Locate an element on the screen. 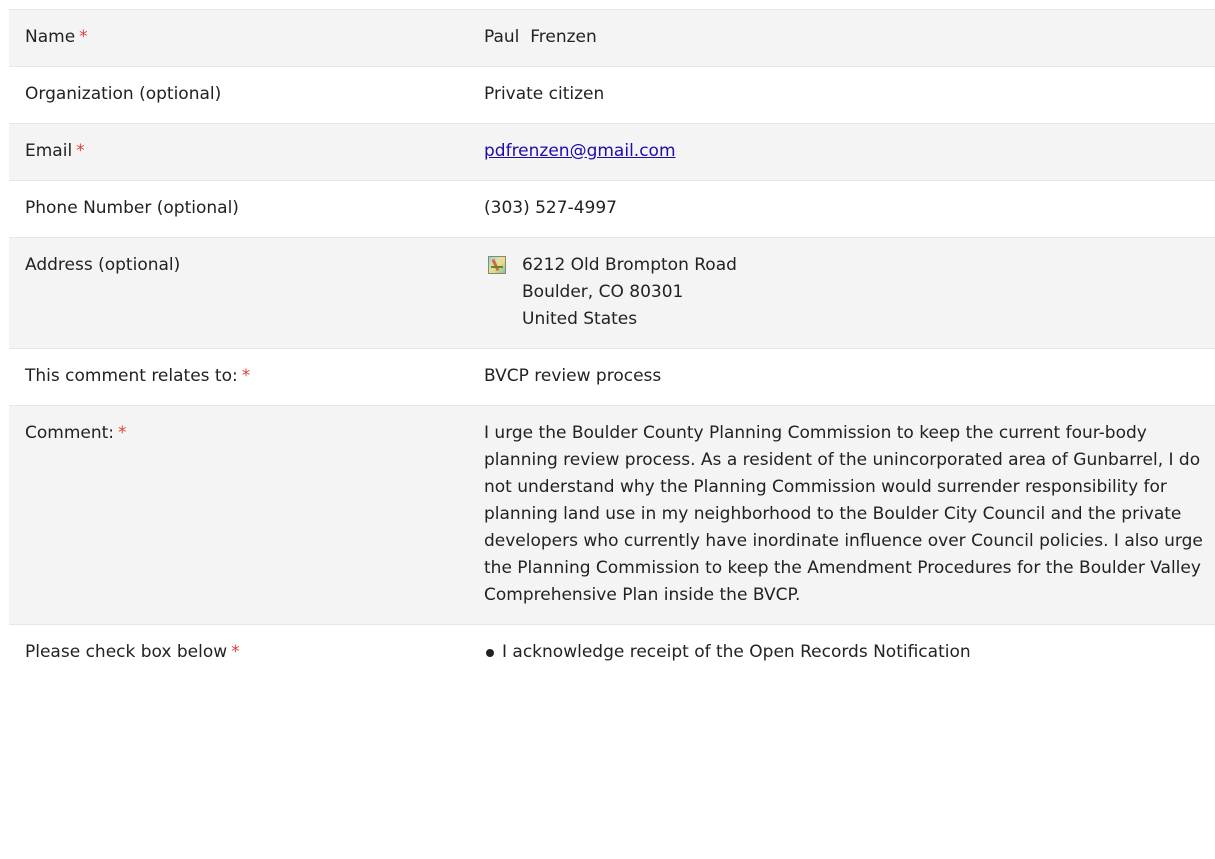 The height and width of the screenshot is (859, 1215). row-phone: Phone Number (optional) (303) 527-4997 is located at coordinates (612, 209).